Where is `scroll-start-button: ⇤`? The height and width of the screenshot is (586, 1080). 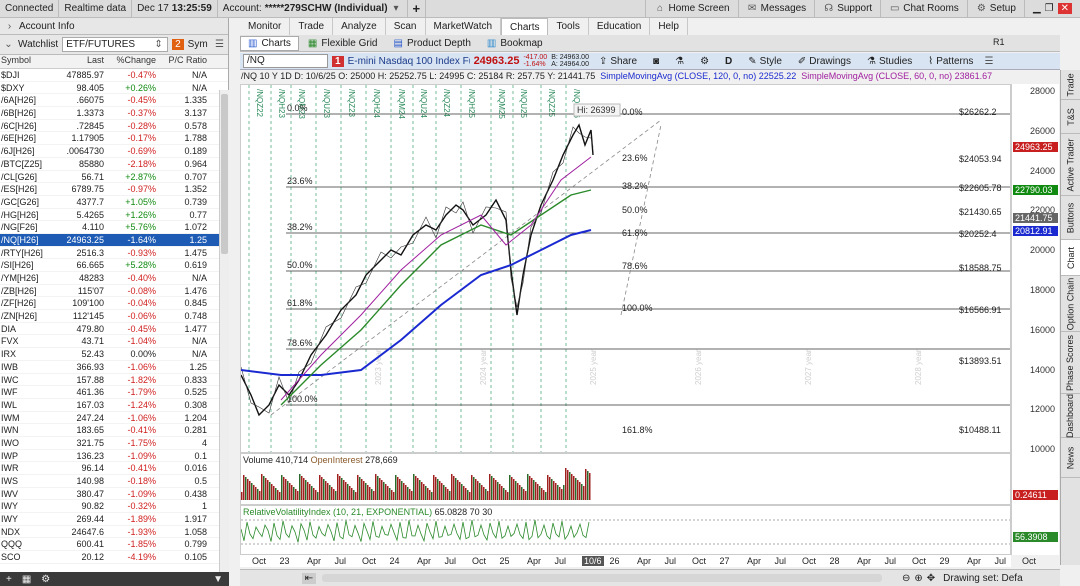
scroll-start-button: ⇤ is located at coordinates (309, 578).